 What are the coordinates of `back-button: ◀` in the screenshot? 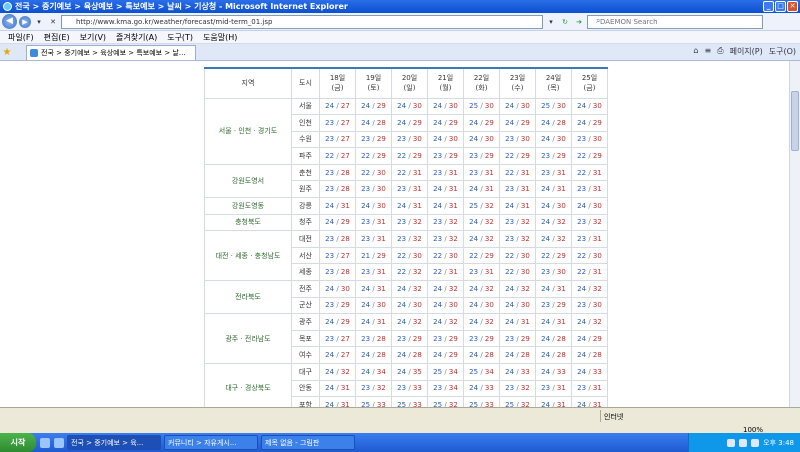 It's located at (9, 21).